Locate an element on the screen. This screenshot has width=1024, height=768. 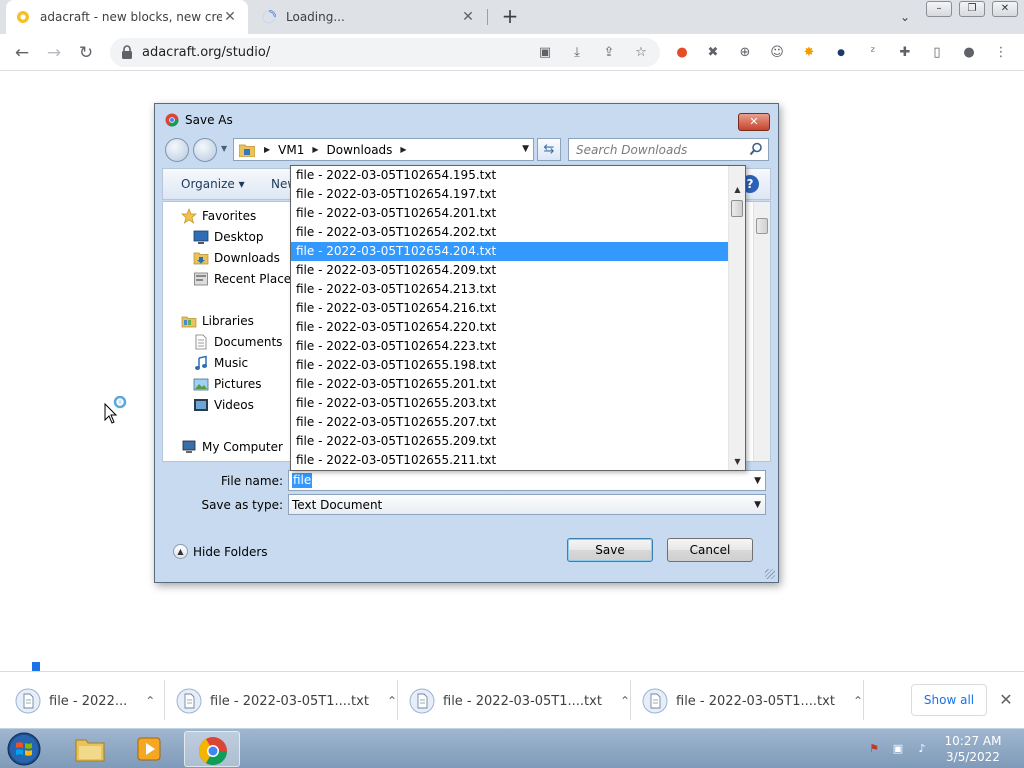
show-all-button: Show all is located at coordinates (949, 700).